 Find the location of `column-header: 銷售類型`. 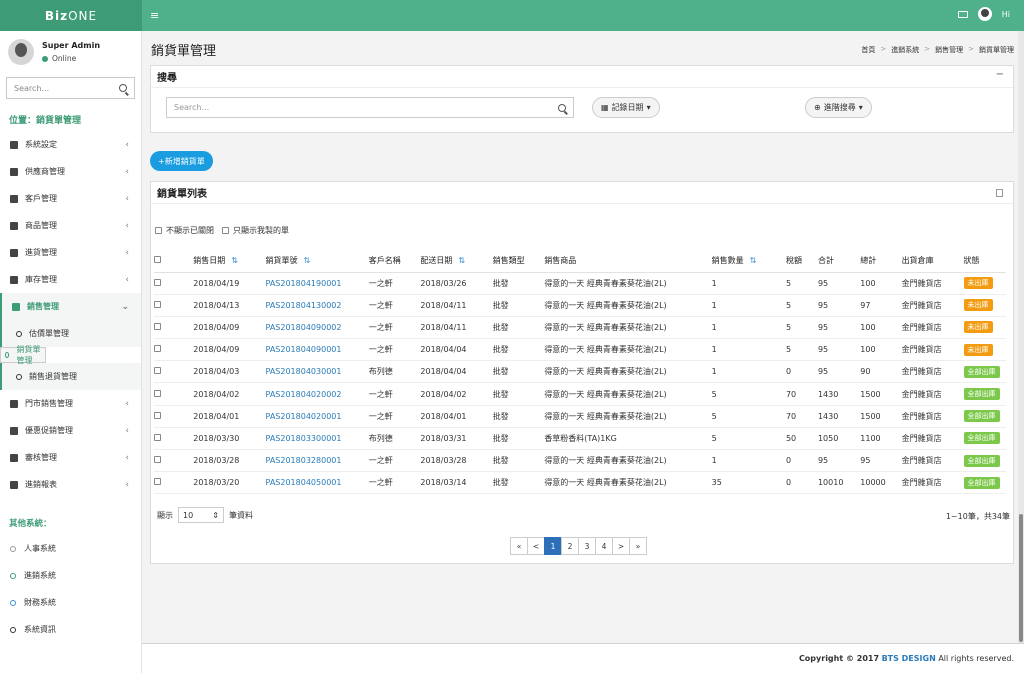

column-header: 銷售類型 is located at coordinates (518, 261).